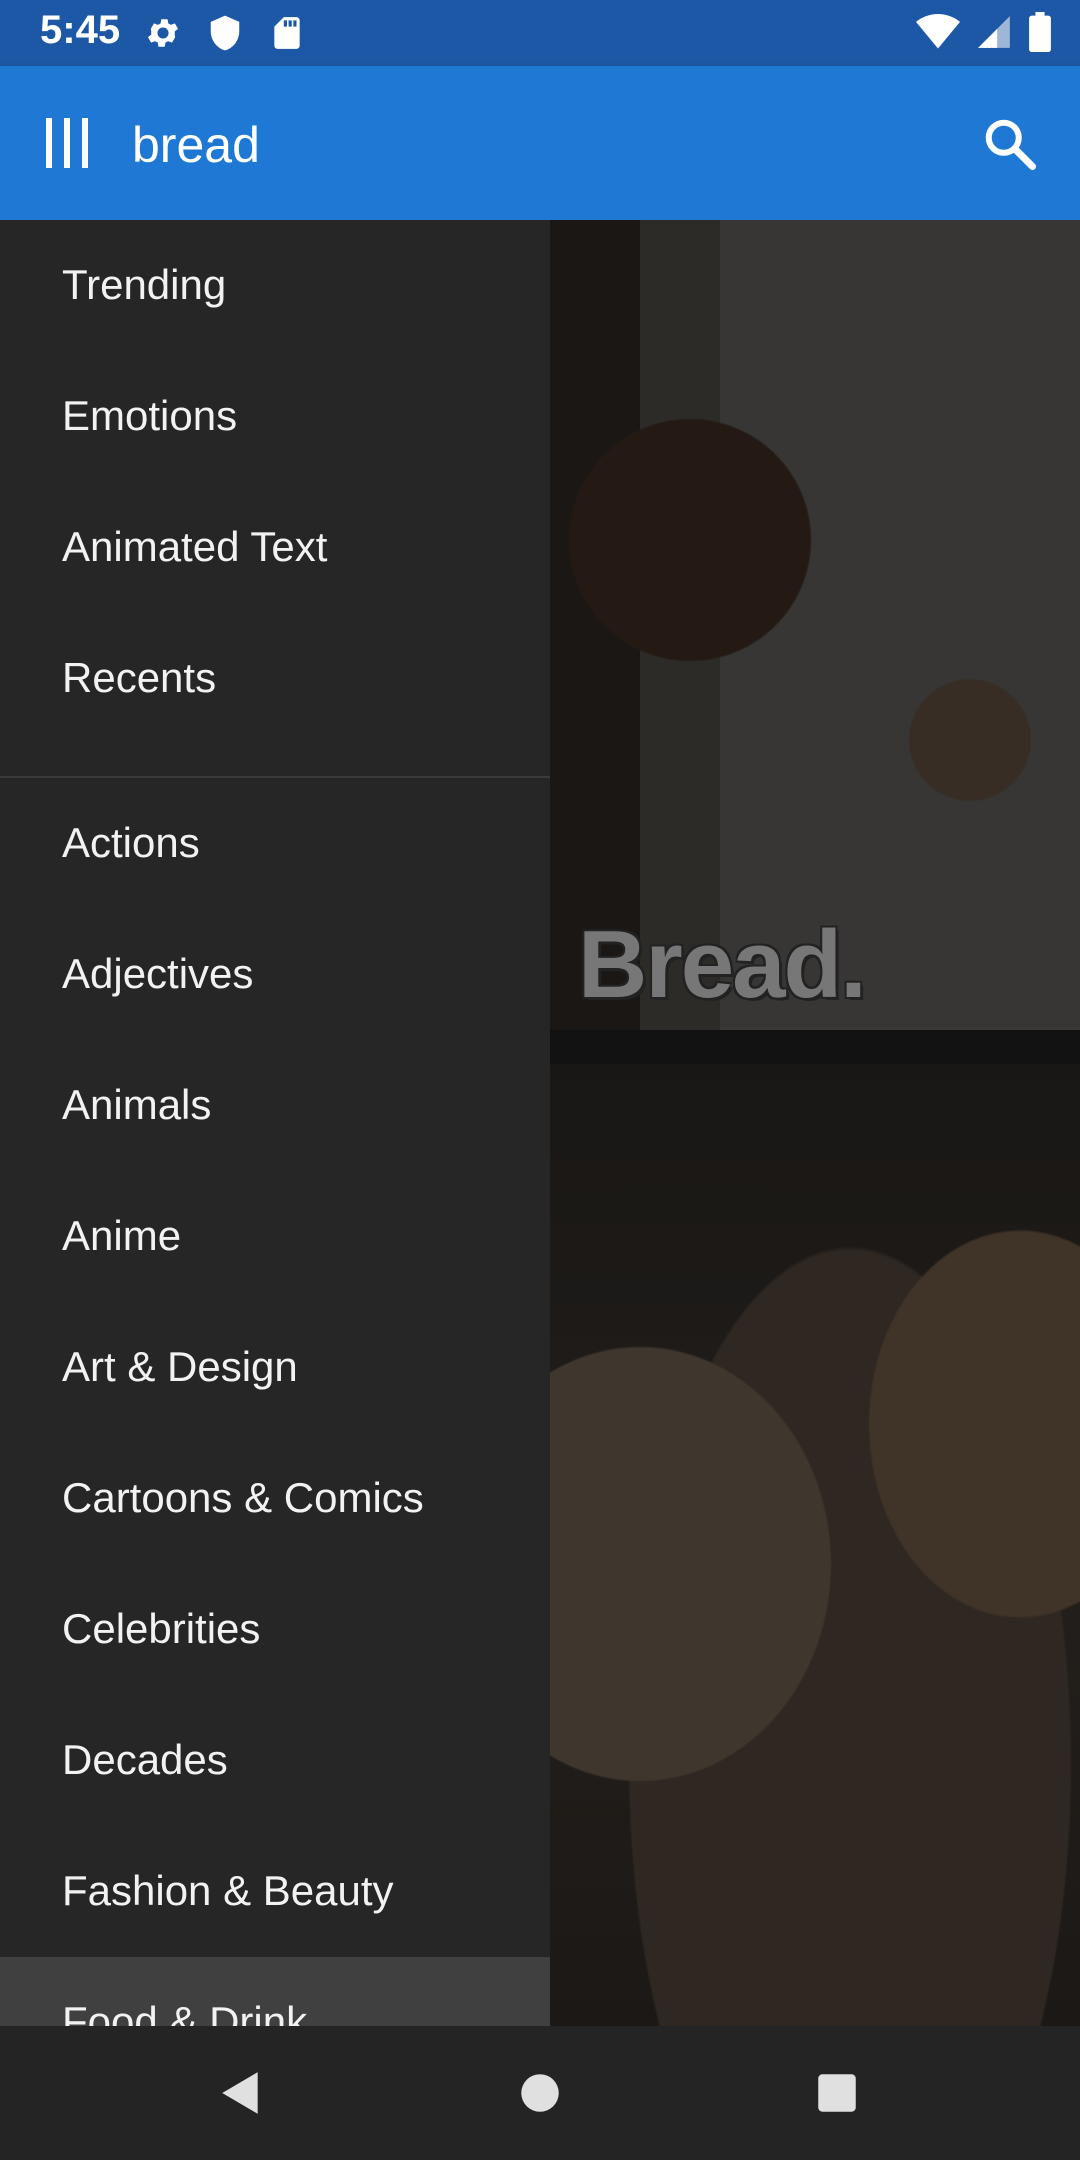 This screenshot has width=1080, height=2160. Describe the element at coordinates (837, 2093) in the screenshot. I see `recents-icon` at that location.